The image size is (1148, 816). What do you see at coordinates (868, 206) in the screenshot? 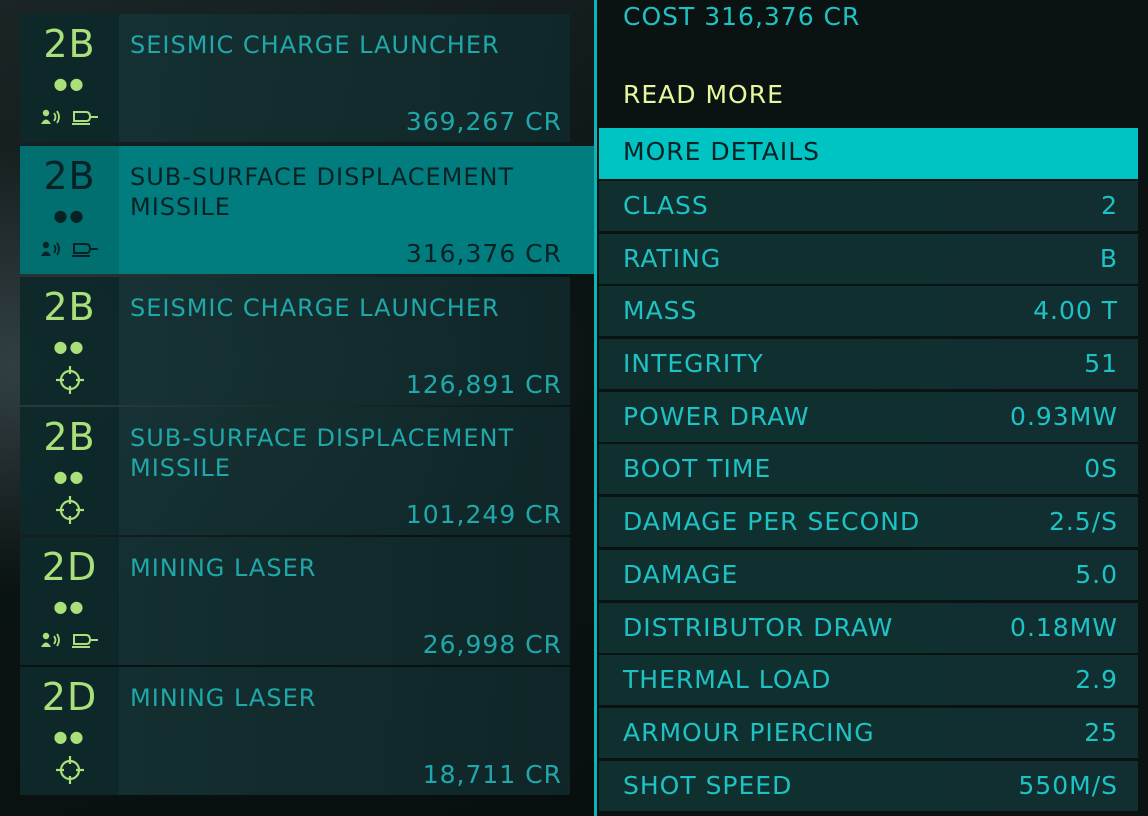
I see `stat-row-class: CLASS 2` at bounding box center [868, 206].